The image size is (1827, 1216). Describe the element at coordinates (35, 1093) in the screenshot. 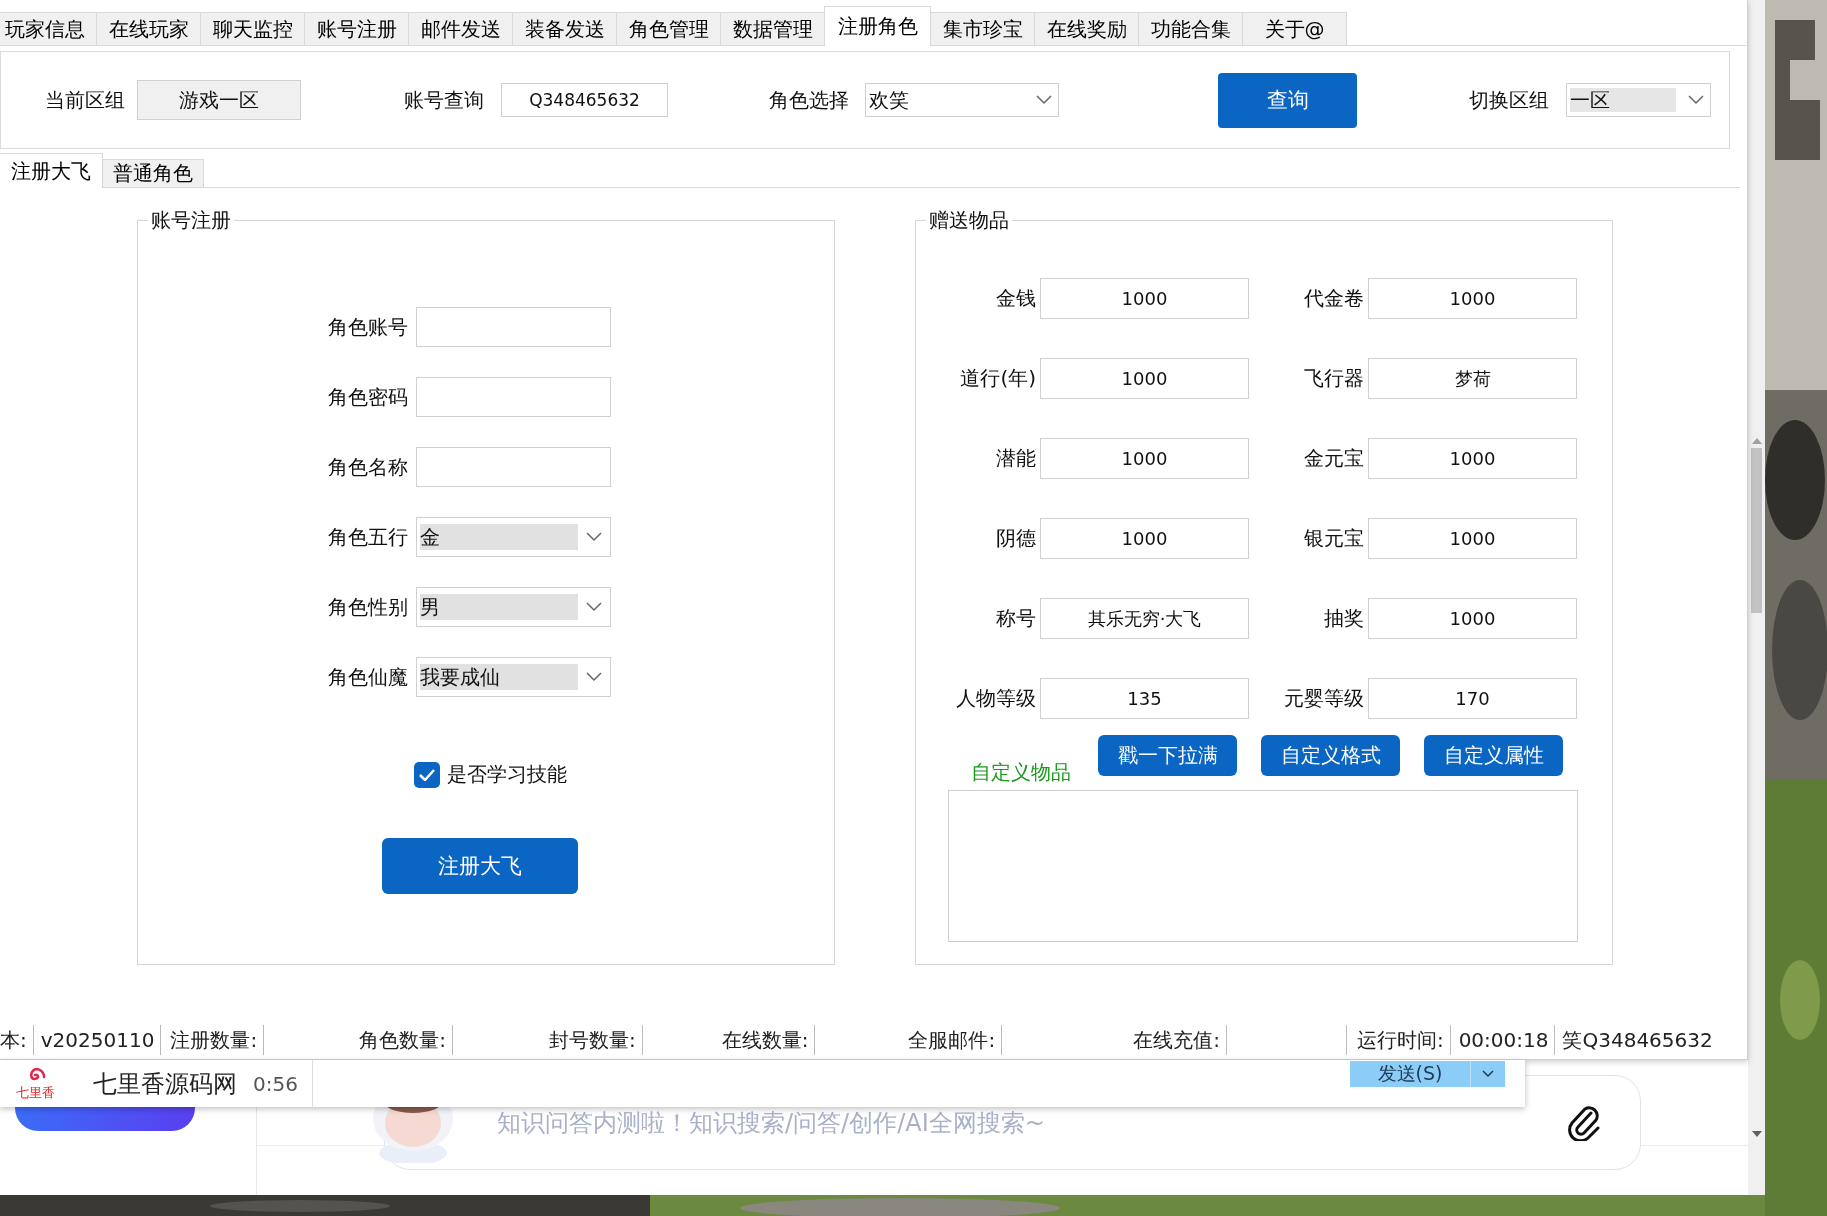

I see `logo-text: 七里香` at that location.